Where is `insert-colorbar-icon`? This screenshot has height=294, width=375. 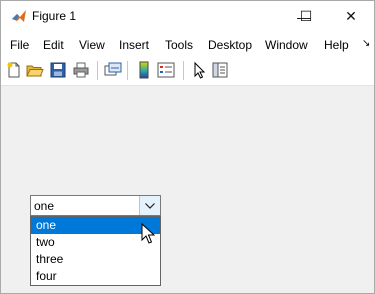
insert-colorbar-icon is located at coordinates (144, 70).